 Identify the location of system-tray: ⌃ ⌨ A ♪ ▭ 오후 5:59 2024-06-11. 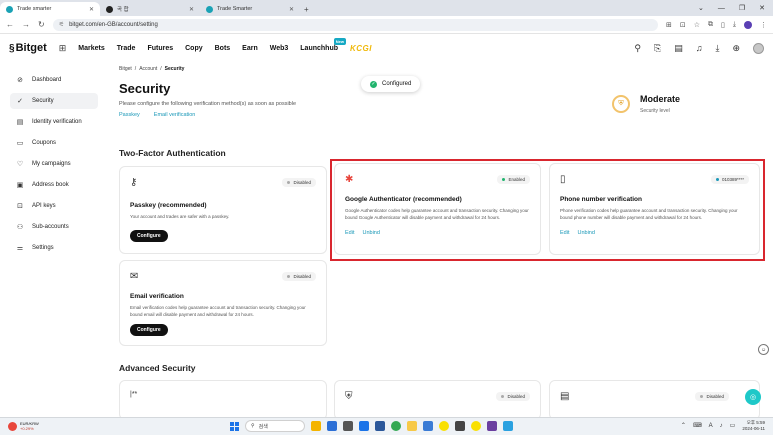
(723, 426).